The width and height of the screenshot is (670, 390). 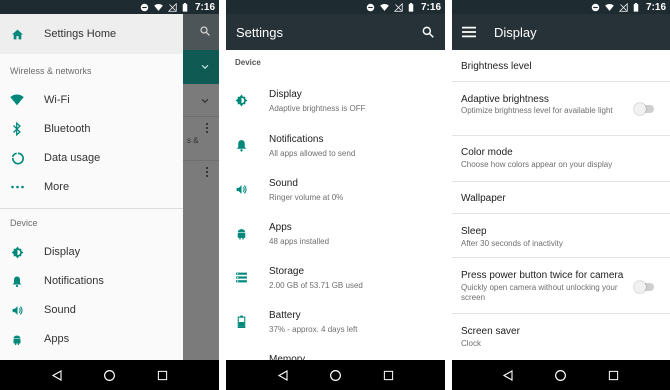 I want to click on settings-item-subtitle: 2.00 GB of 53.71 GB used, so click(x=316, y=285).